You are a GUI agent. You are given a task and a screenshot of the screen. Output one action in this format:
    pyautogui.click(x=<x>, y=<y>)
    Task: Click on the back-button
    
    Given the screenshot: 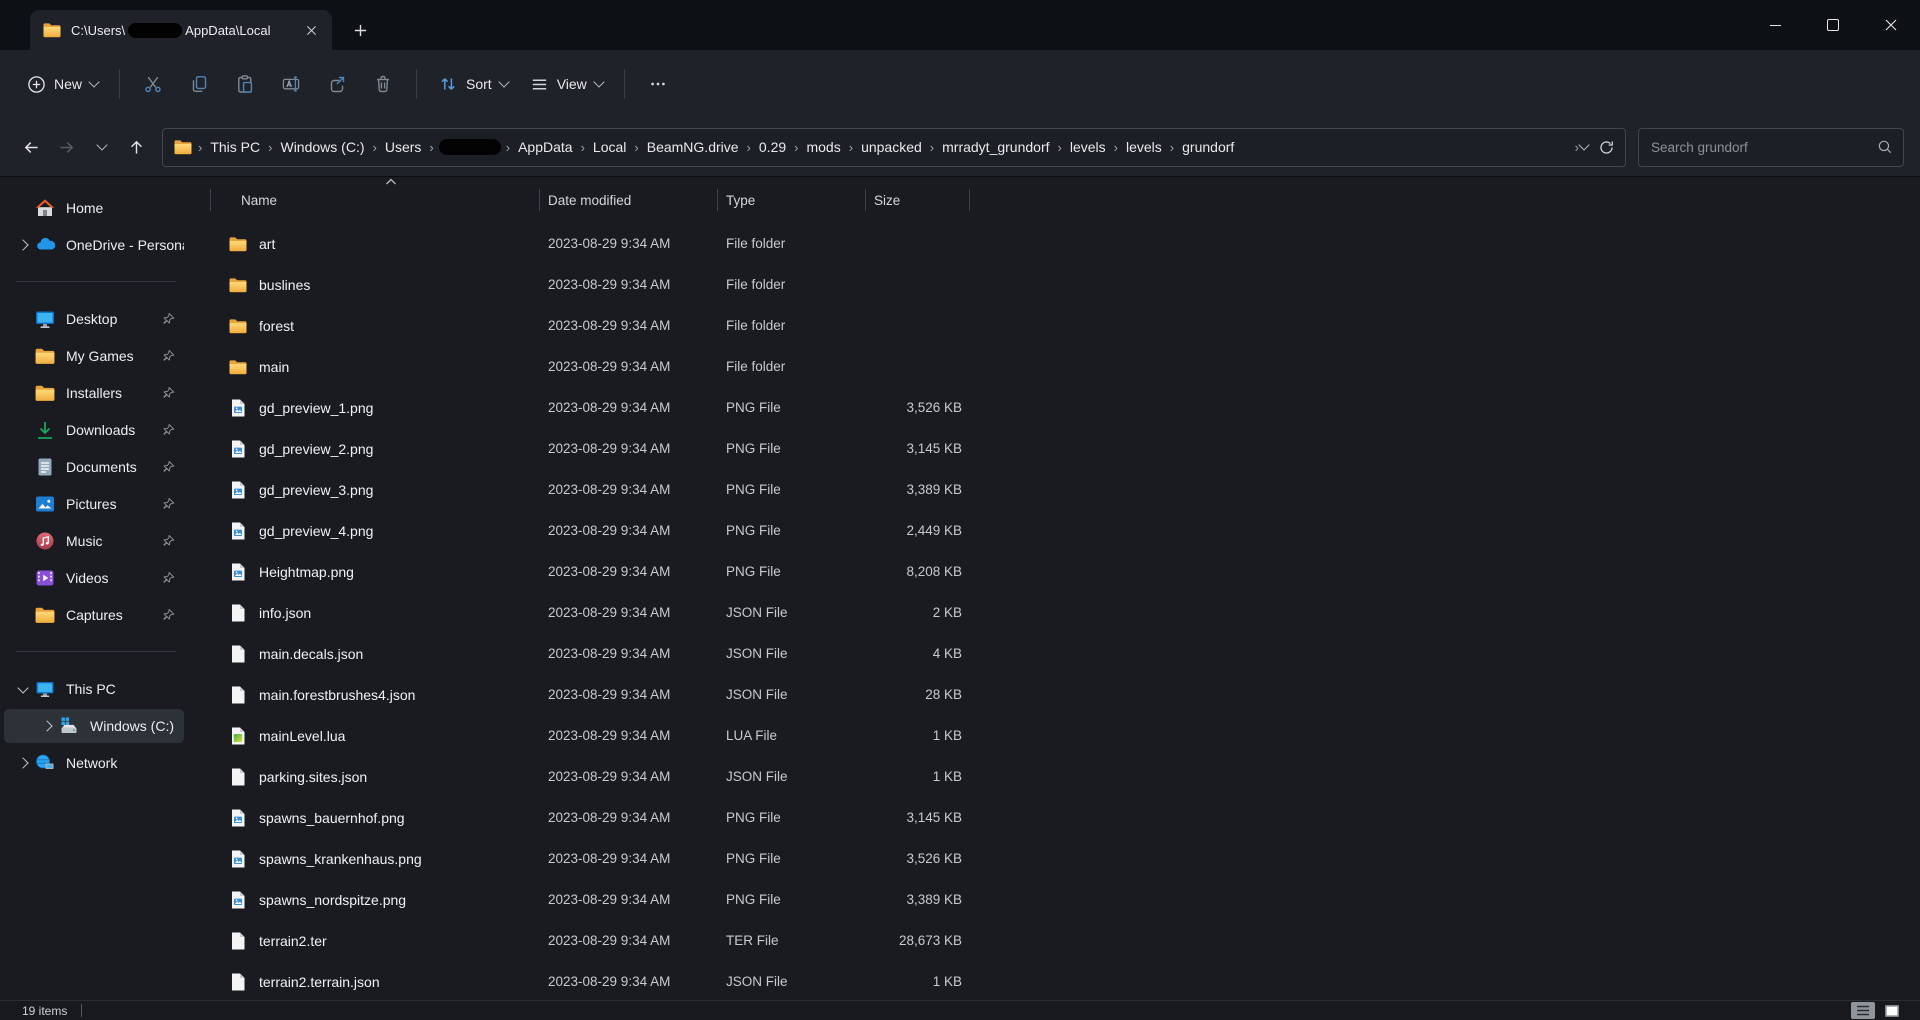 What is the action you would take?
    pyautogui.click(x=31, y=147)
    